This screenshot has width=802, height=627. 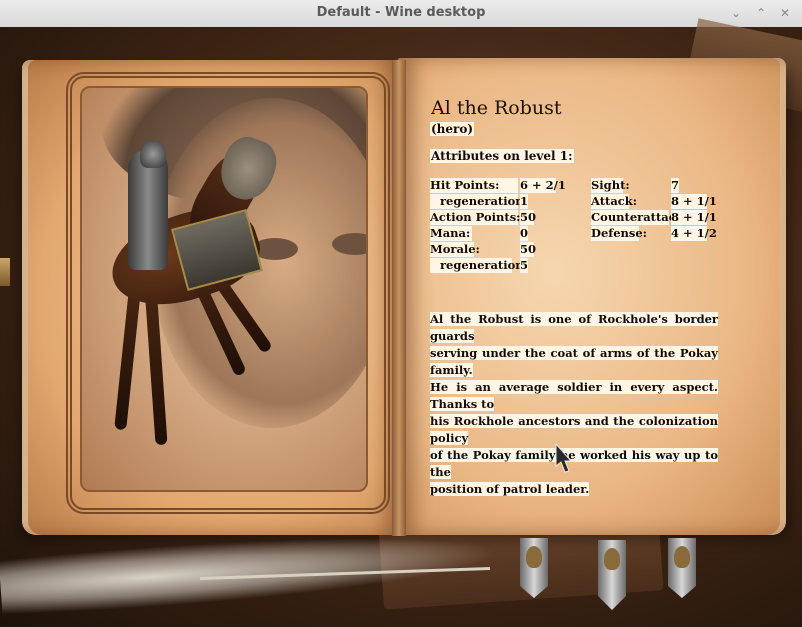 What do you see at coordinates (474, 185) in the screenshot?
I see `stat-label: Hit Points:` at bounding box center [474, 185].